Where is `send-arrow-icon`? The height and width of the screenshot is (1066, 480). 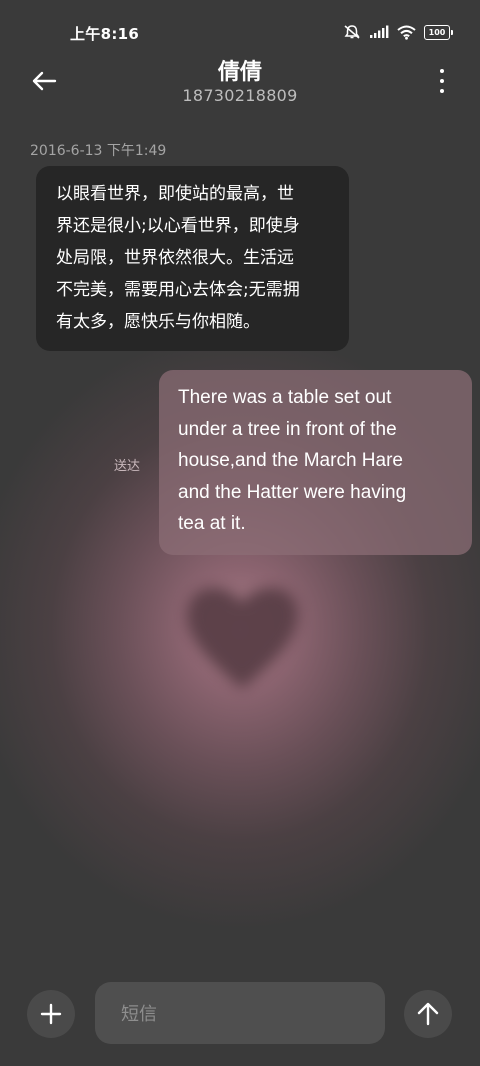 send-arrow-icon is located at coordinates (428, 1014).